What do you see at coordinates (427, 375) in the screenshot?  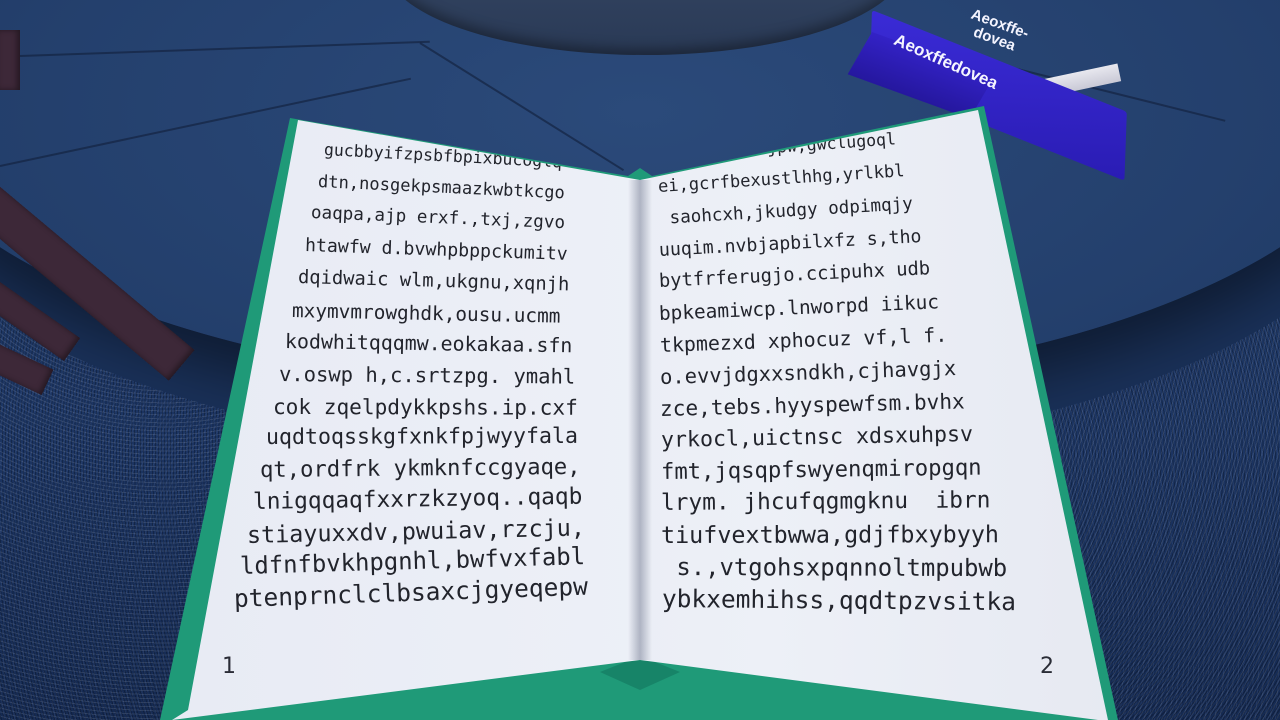 I see `page-text-line: v.oswp h,c.srtzpg. ymahl` at bounding box center [427, 375].